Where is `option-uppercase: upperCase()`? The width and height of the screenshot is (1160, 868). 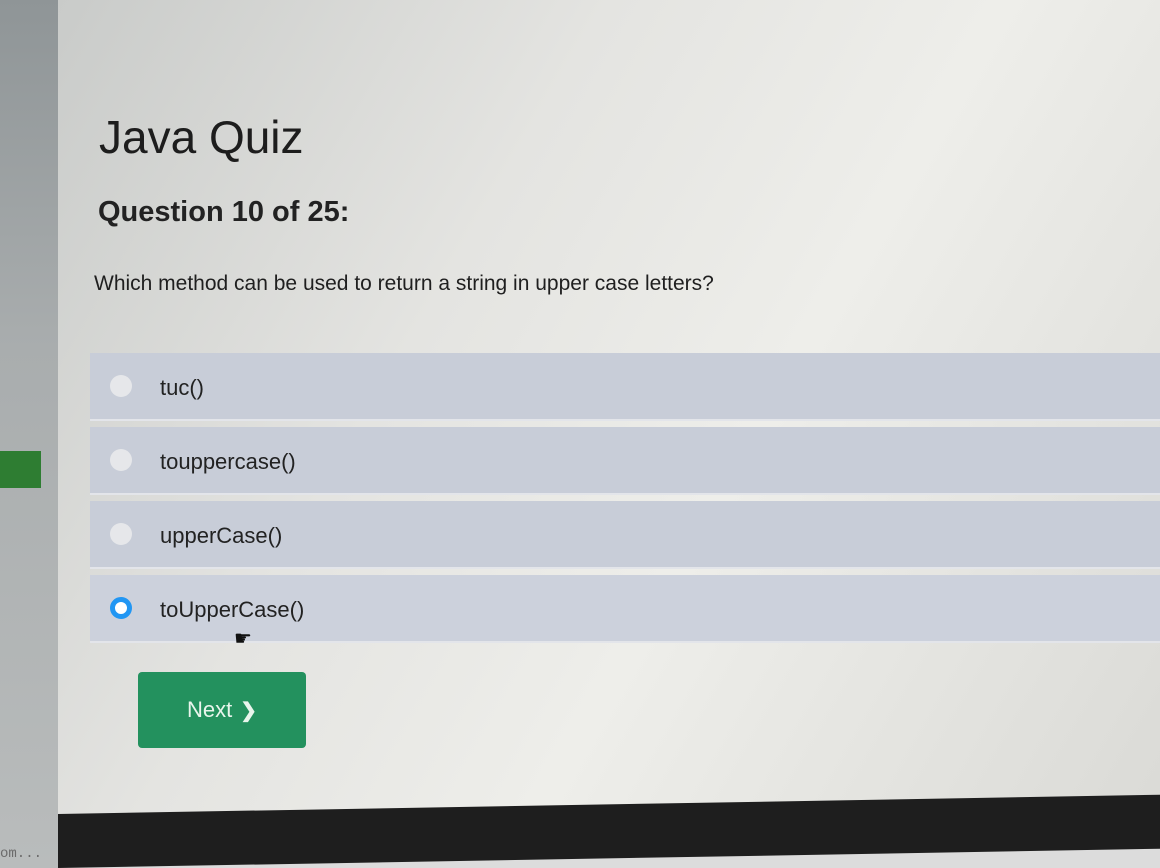 option-uppercase: upperCase() is located at coordinates (625, 535).